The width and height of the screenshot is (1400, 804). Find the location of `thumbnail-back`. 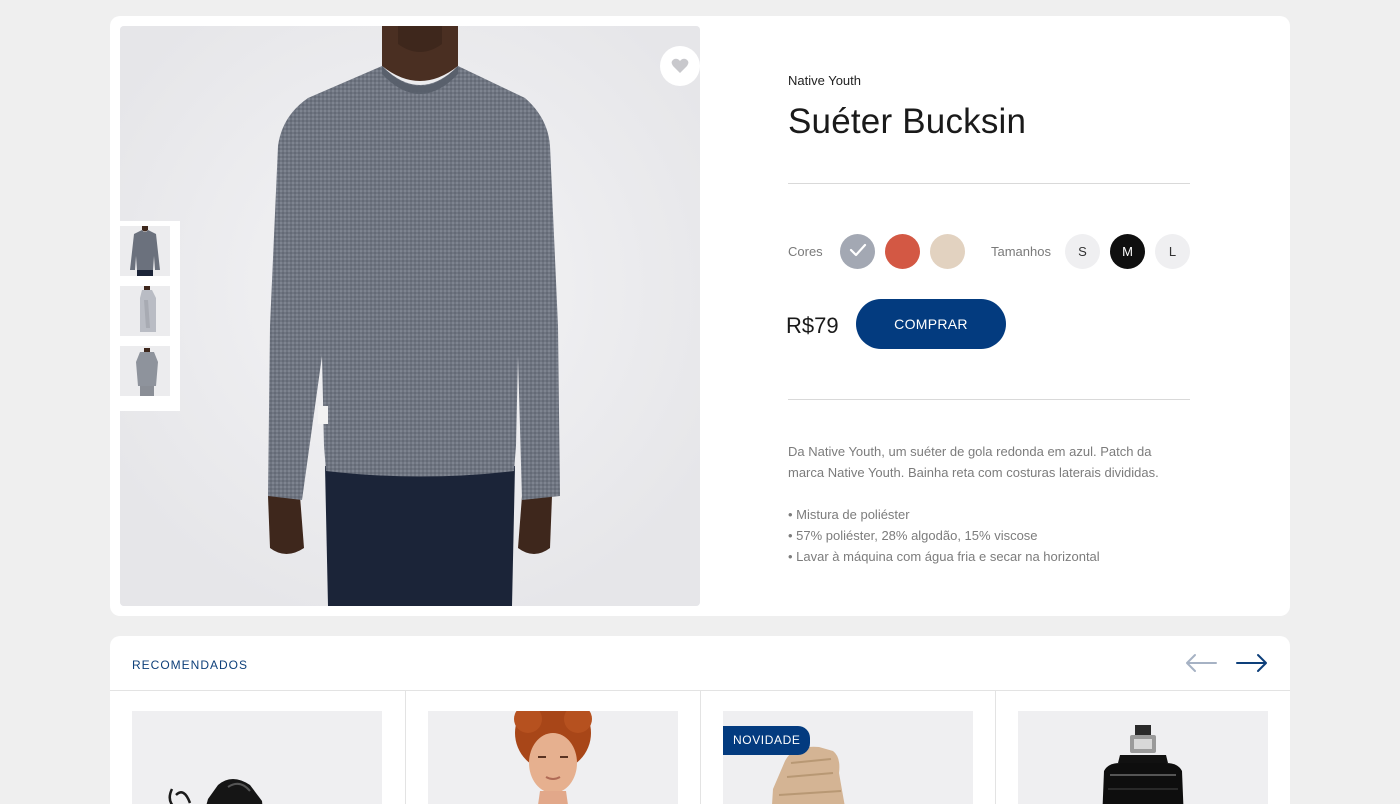

thumbnail-back is located at coordinates (145, 371).